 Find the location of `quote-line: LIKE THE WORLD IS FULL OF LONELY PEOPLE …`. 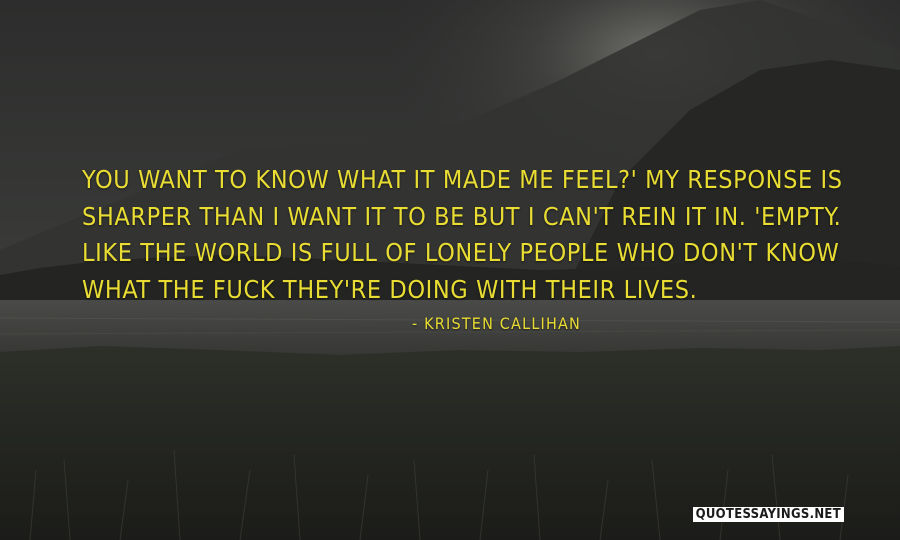

quote-line: LIKE THE WORLD IS FULL OF LONELY PEOPLE … is located at coordinates (461, 252).